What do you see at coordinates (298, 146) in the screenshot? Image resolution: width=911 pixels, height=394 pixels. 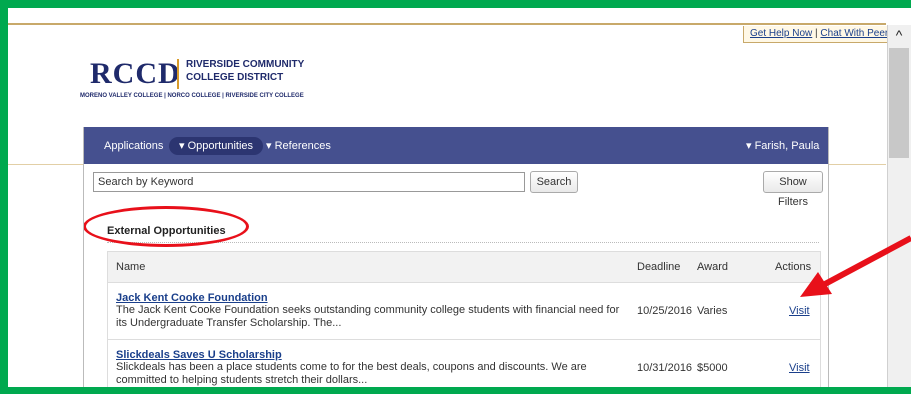 I see `nav-references: ▾ References` at bounding box center [298, 146].